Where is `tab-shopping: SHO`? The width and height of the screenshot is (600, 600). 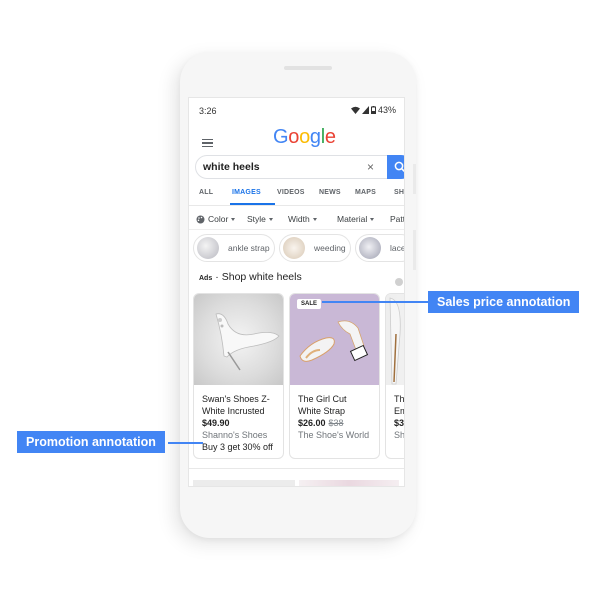 tab-shopping: SHO is located at coordinates (399, 192).